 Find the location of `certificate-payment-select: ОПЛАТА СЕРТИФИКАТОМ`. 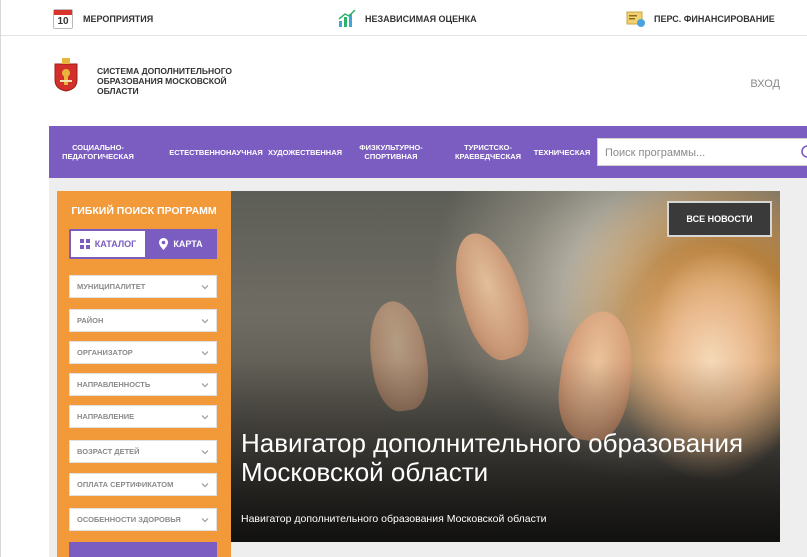

certificate-payment-select: ОПЛАТА СЕРТИФИКАТОМ is located at coordinates (143, 484).